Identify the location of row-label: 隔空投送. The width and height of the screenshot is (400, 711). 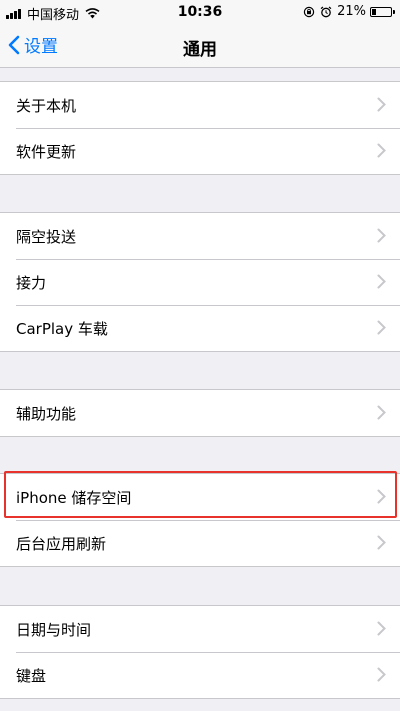
(46, 236).